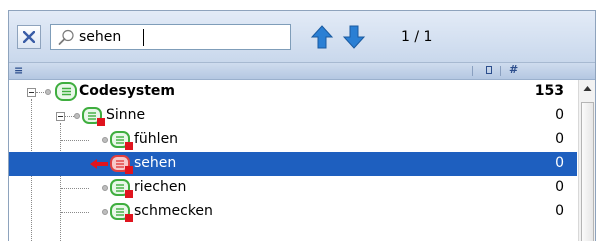  I want to click on tree-row-sinne: Sinne 0, so click(293, 116).